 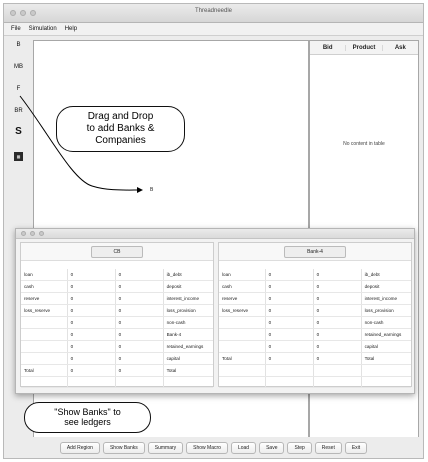 What do you see at coordinates (18, 156) in the screenshot?
I see `chart-tool-icon: ▦` at bounding box center [18, 156].